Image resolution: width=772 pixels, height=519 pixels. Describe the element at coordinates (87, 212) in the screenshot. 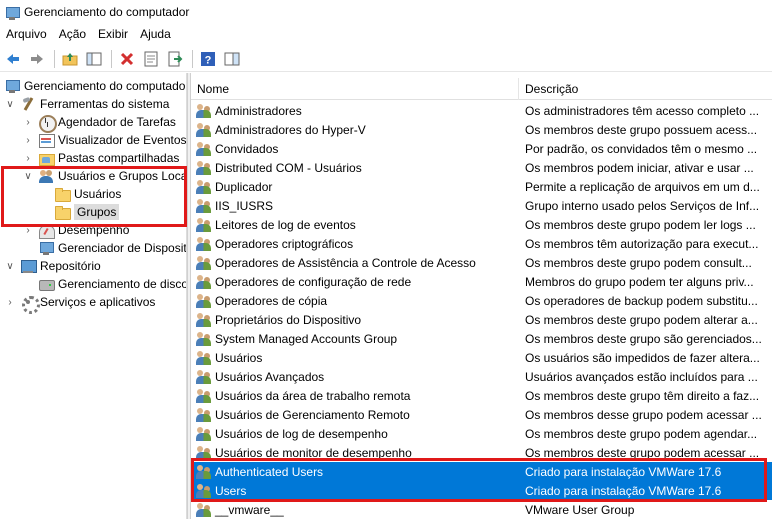

I see `tree-item-groups: Grupos` at that location.